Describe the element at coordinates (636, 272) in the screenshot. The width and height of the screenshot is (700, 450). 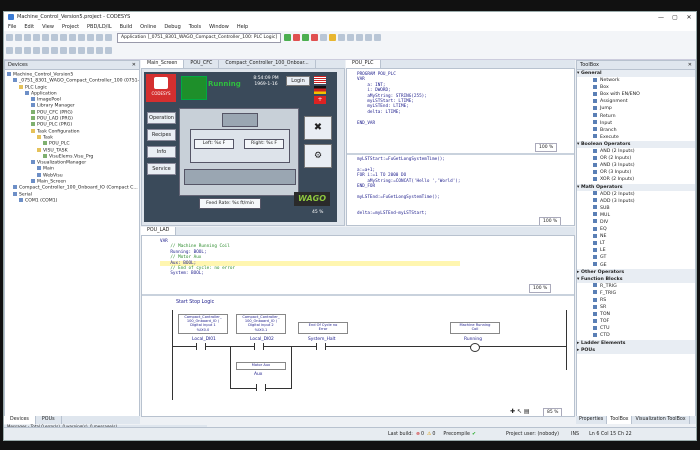
I see `toolbox-category: ▸ Other Operators` at that location.